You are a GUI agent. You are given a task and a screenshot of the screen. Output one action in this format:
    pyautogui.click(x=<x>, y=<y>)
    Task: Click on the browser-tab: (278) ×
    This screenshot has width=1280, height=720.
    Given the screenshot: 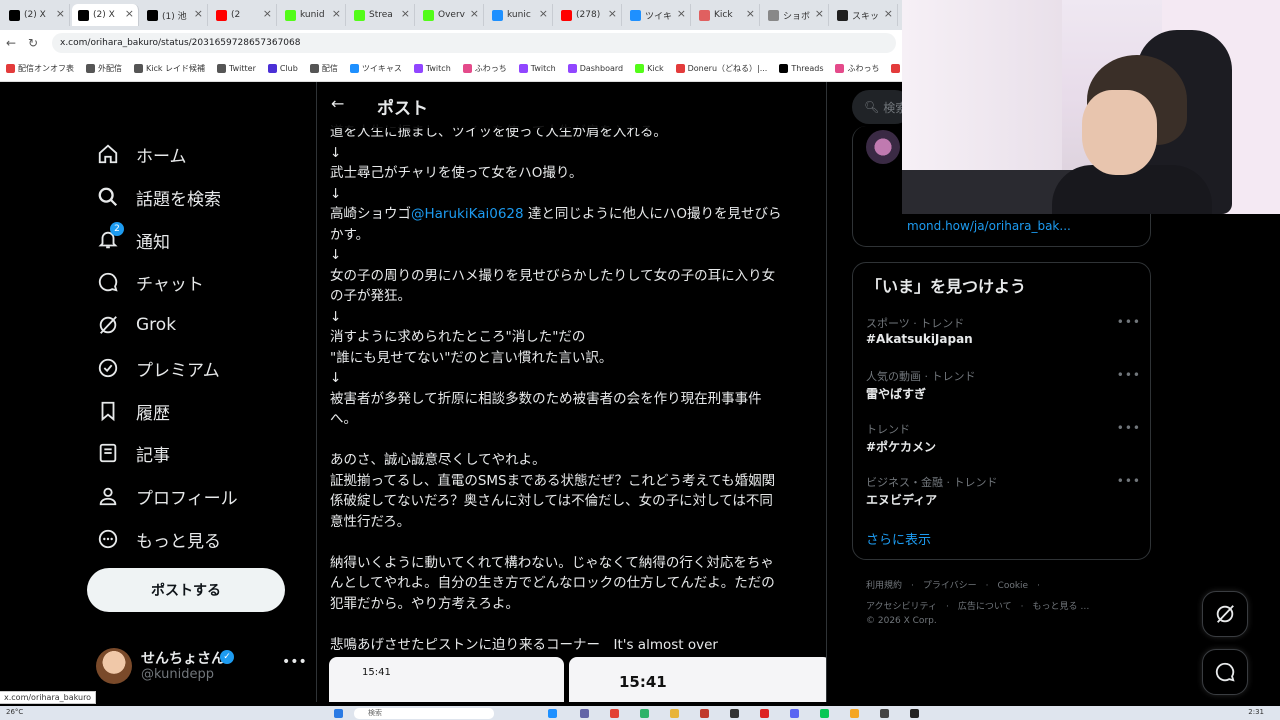 What is the action you would take?
    pyautogui.click(x=588, y=15)
    